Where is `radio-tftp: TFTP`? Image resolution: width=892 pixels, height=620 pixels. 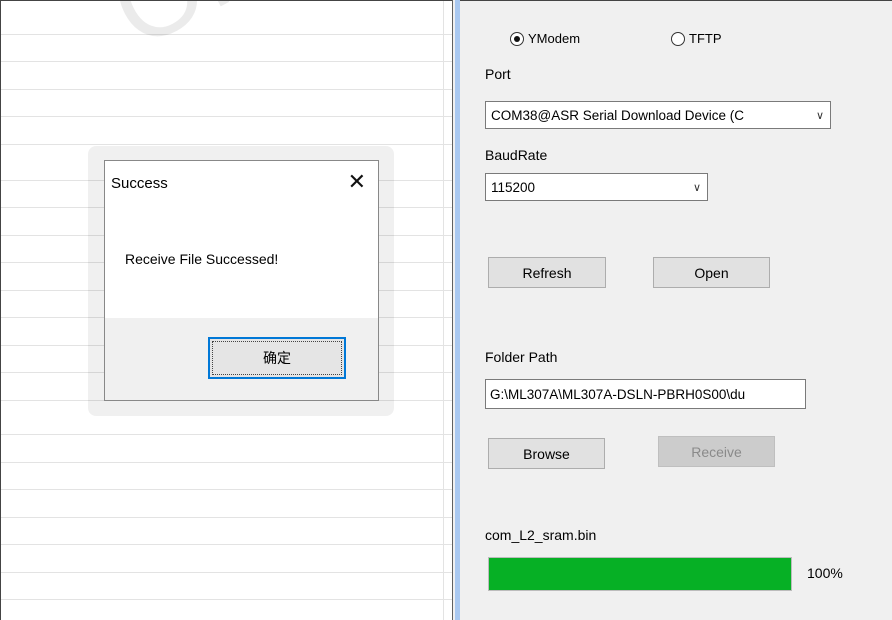
radio-tftp: TFTP is located at coordinates (696, 38).